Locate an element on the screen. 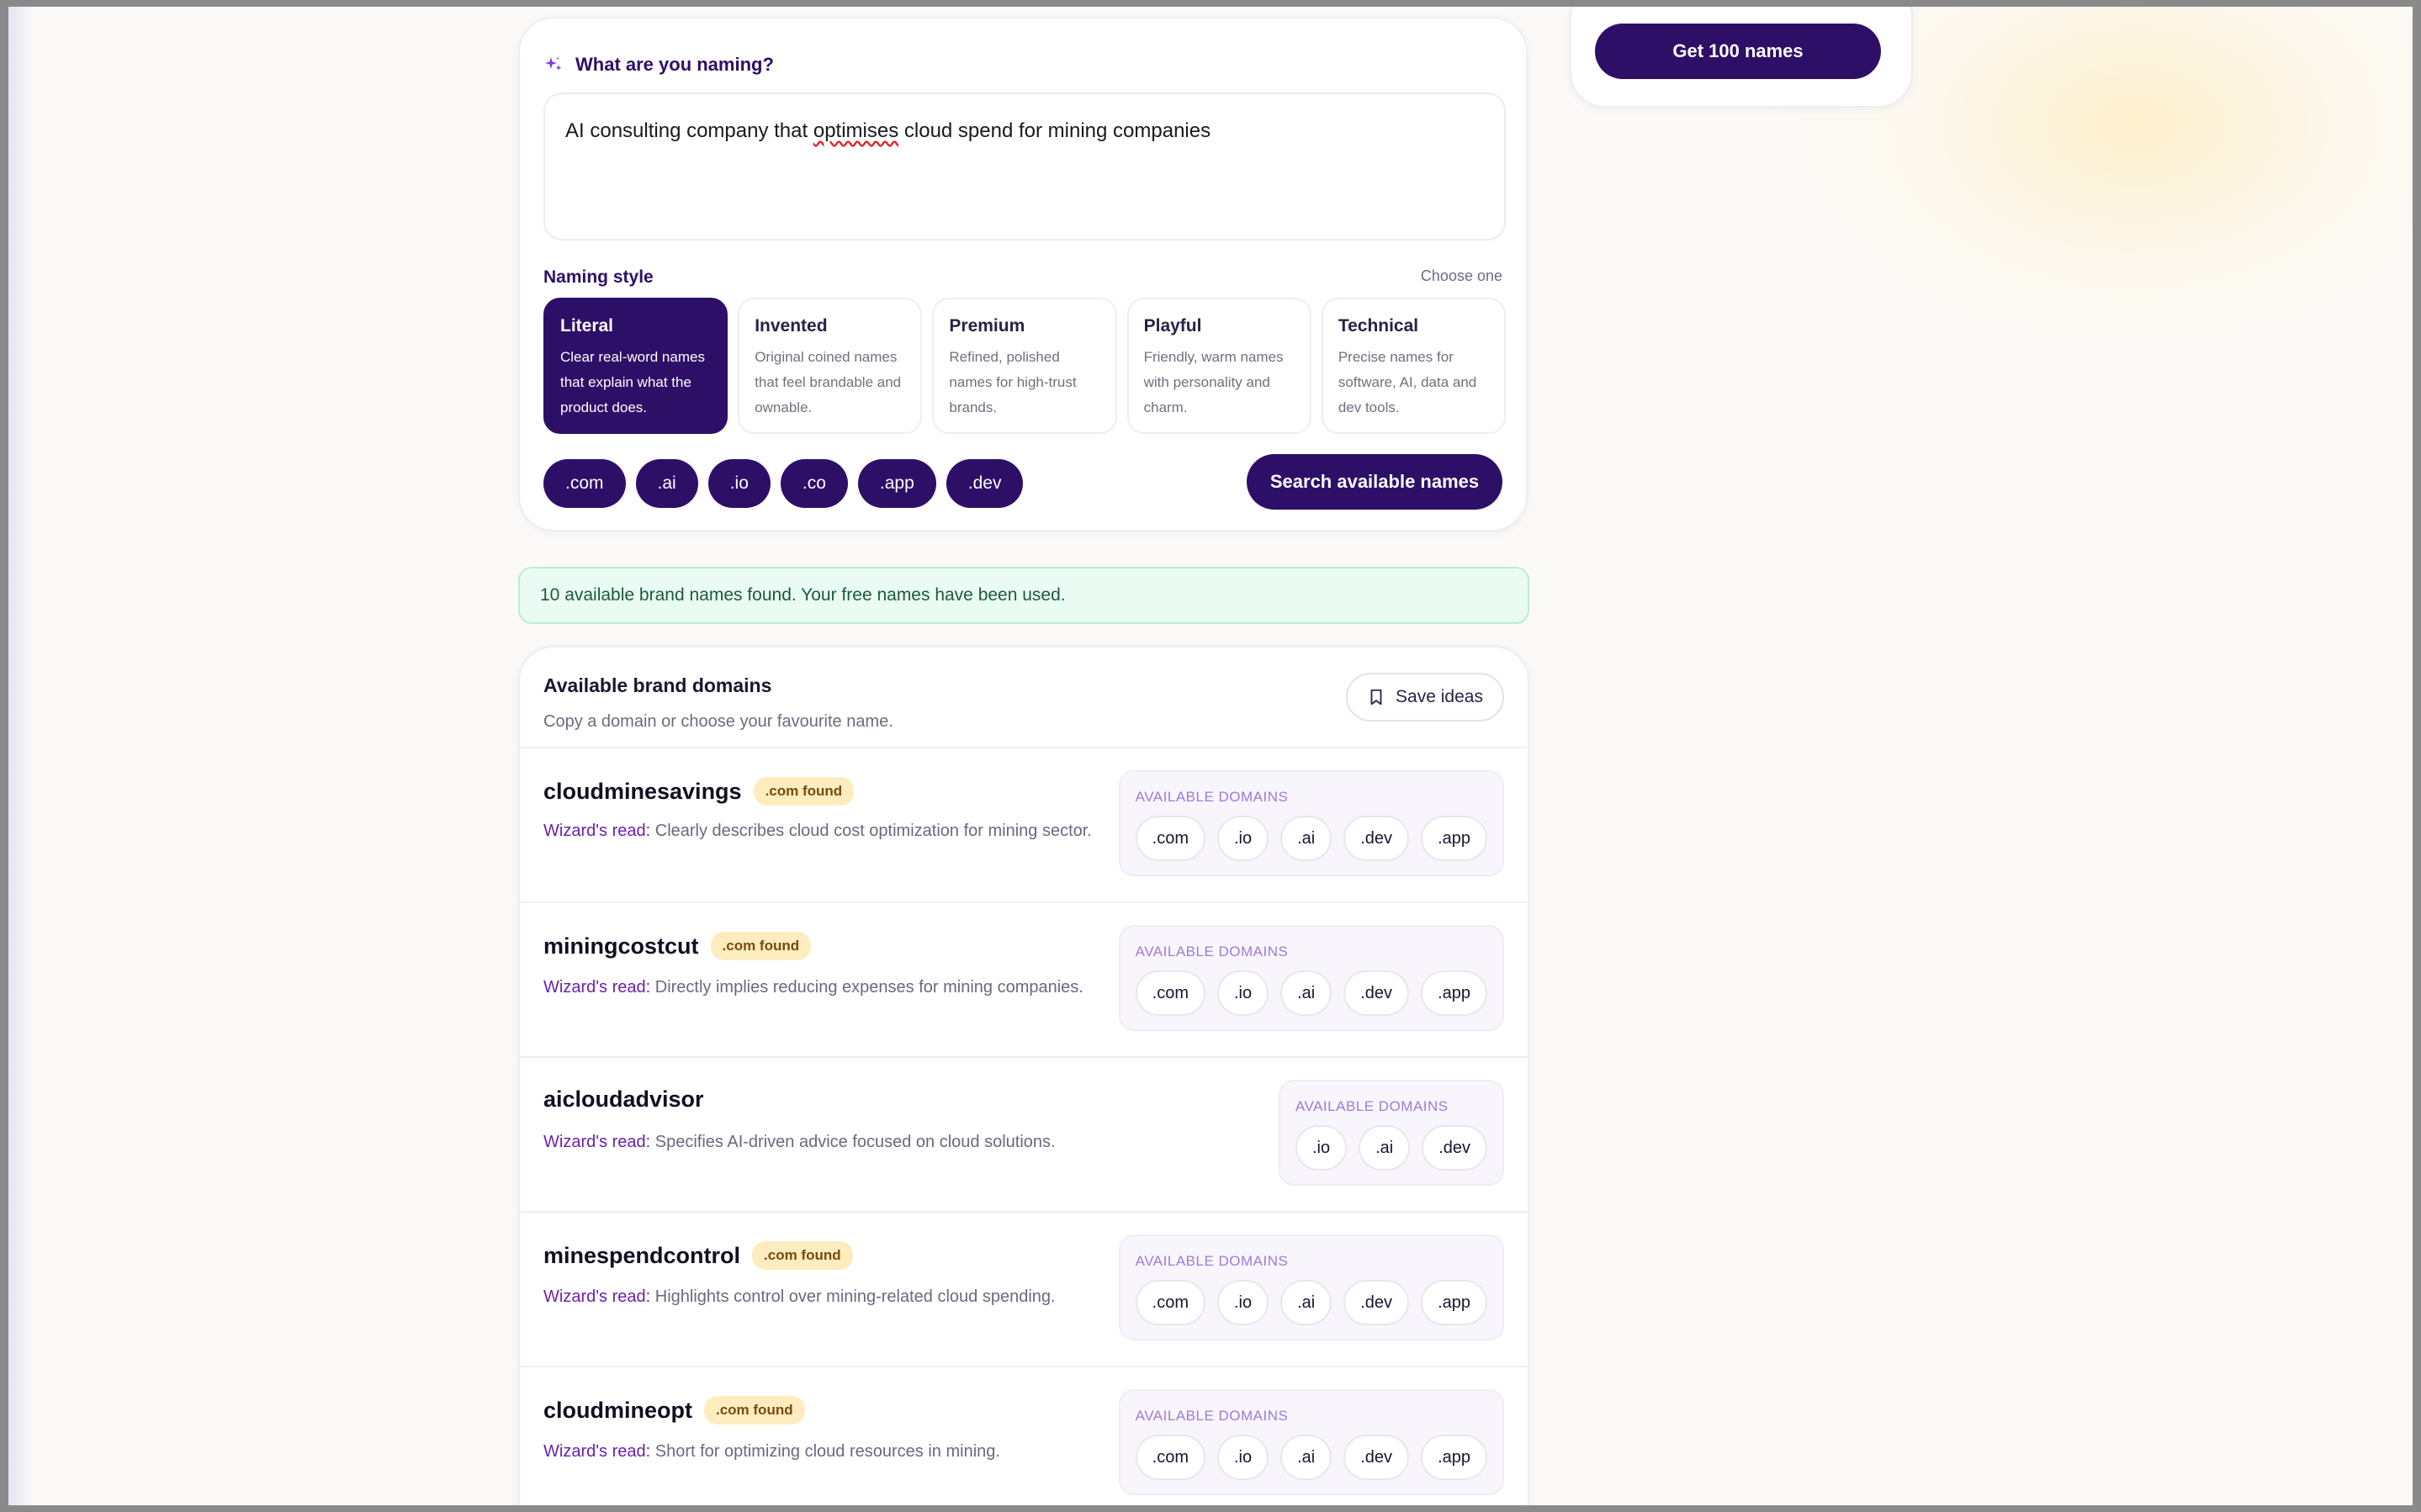  tld-toggle-app: .app is located at coordinates (897, 483).